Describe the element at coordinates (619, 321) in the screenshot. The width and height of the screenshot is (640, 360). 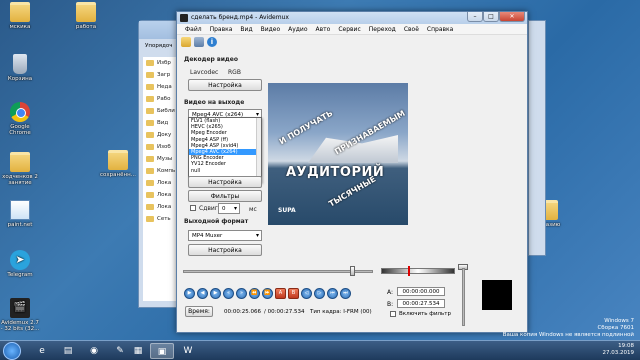
I see `watermark-line-1: Windows 7` at that location.